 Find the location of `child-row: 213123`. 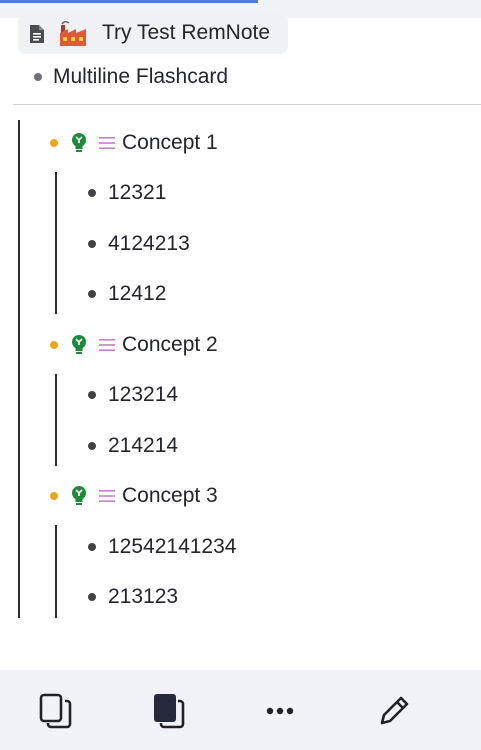

child-row: 213123 is located at coordinates (133, 597).